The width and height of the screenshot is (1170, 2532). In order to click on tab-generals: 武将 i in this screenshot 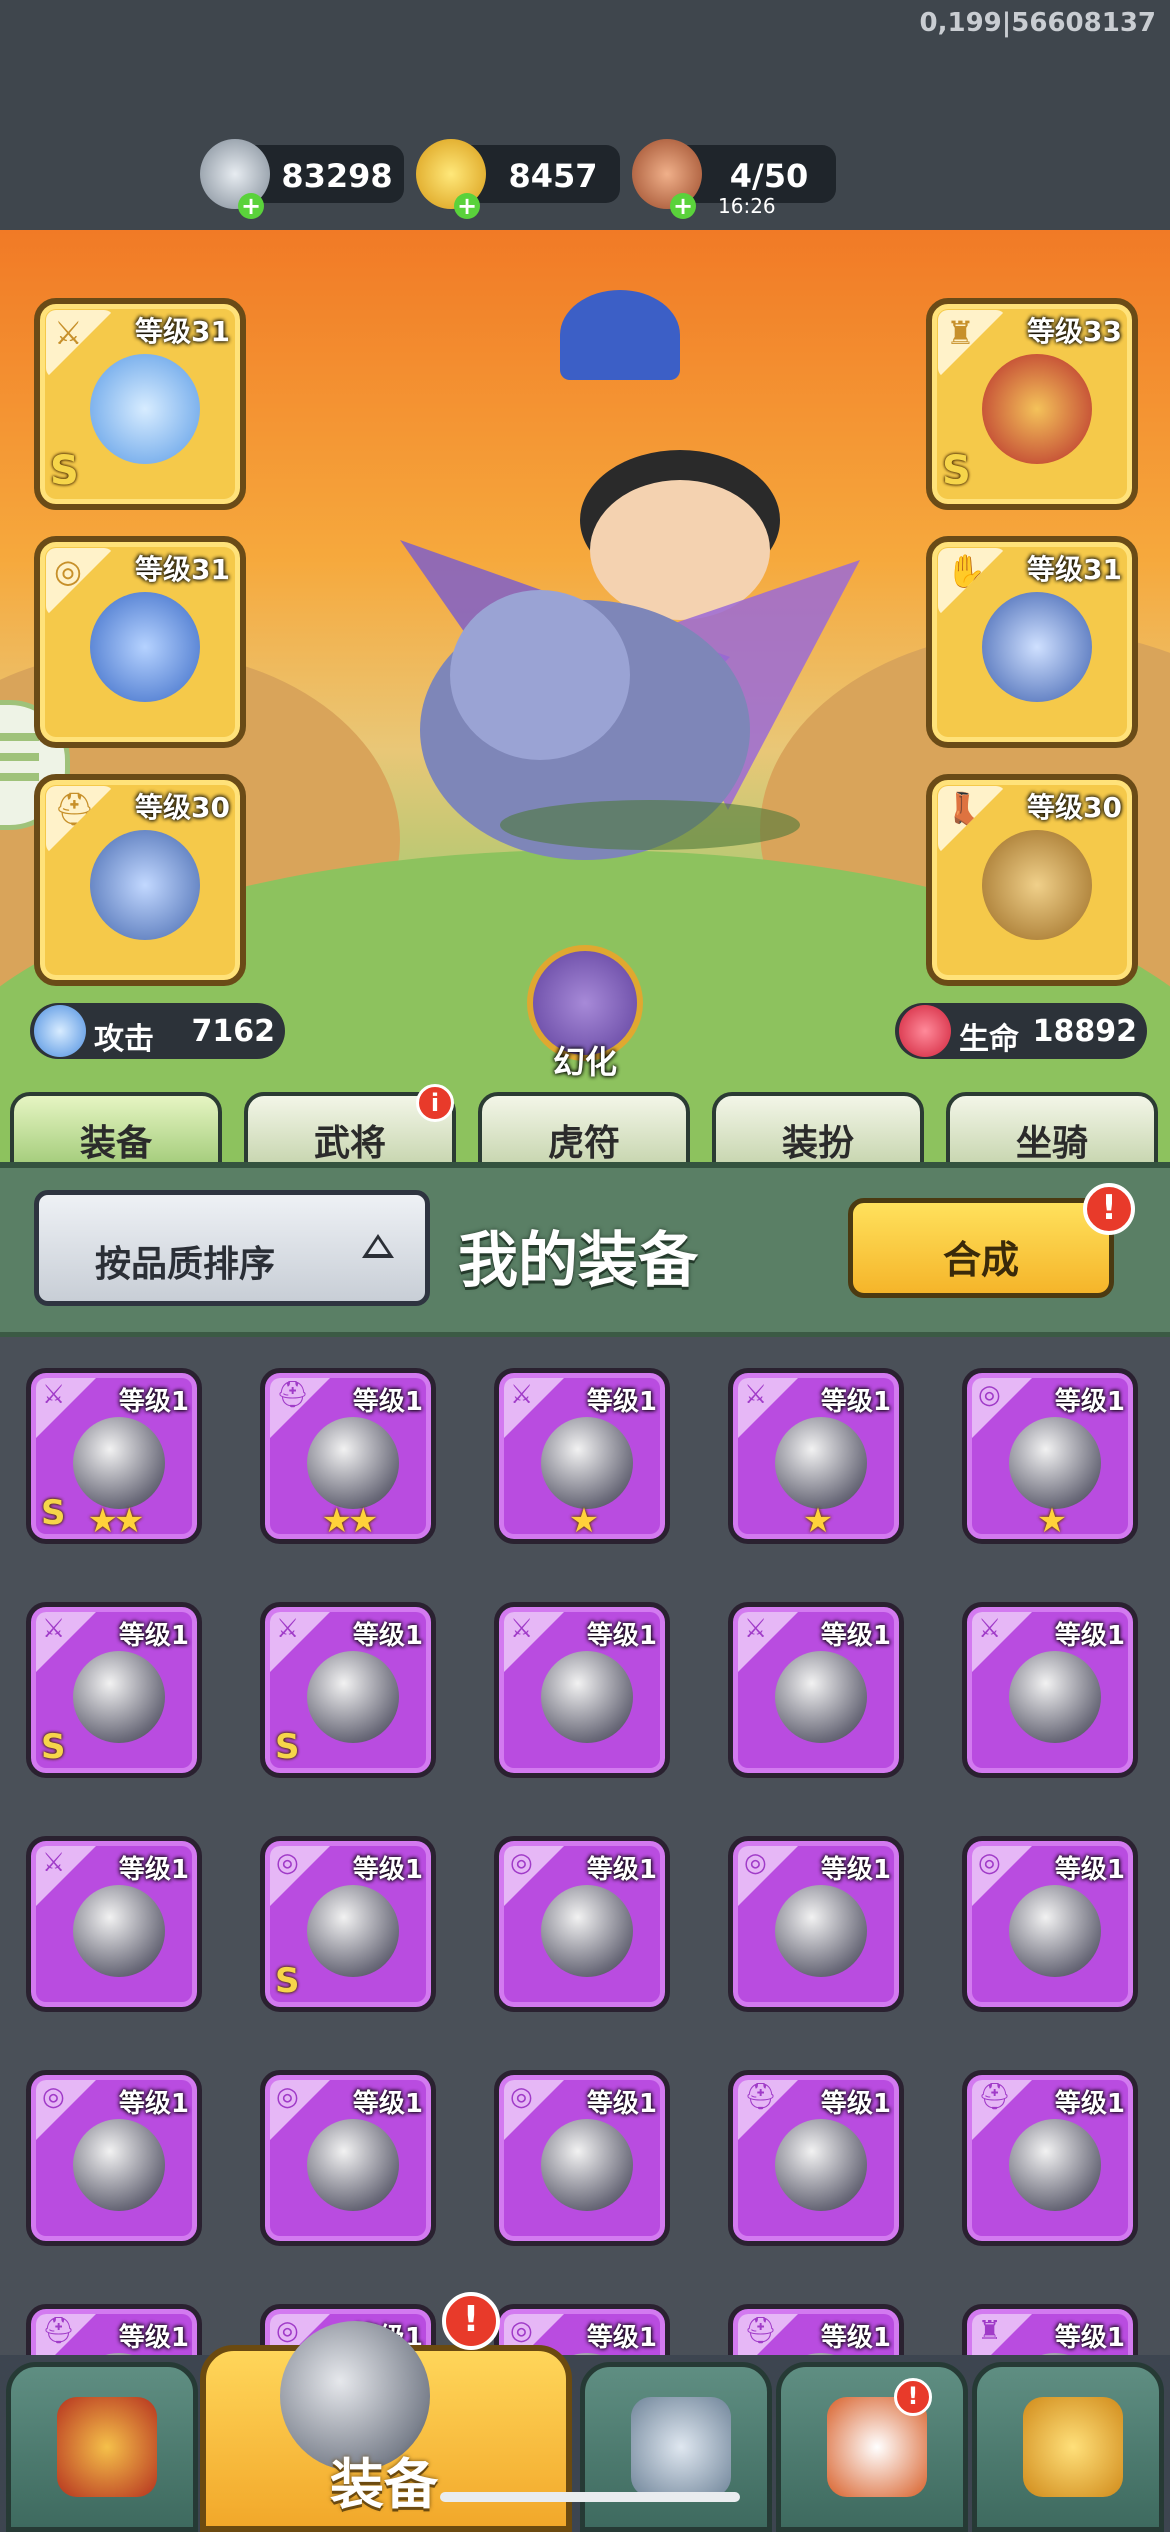, I will do `click(350, 1126)`.